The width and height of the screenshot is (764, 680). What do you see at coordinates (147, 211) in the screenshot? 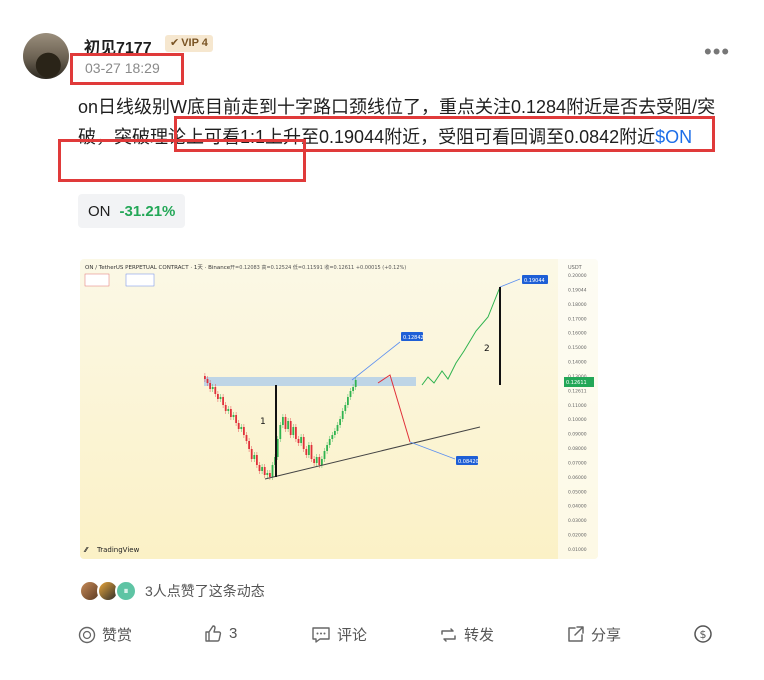
I see `ticker-change: -31.21%` at bounding box center [147, 211].